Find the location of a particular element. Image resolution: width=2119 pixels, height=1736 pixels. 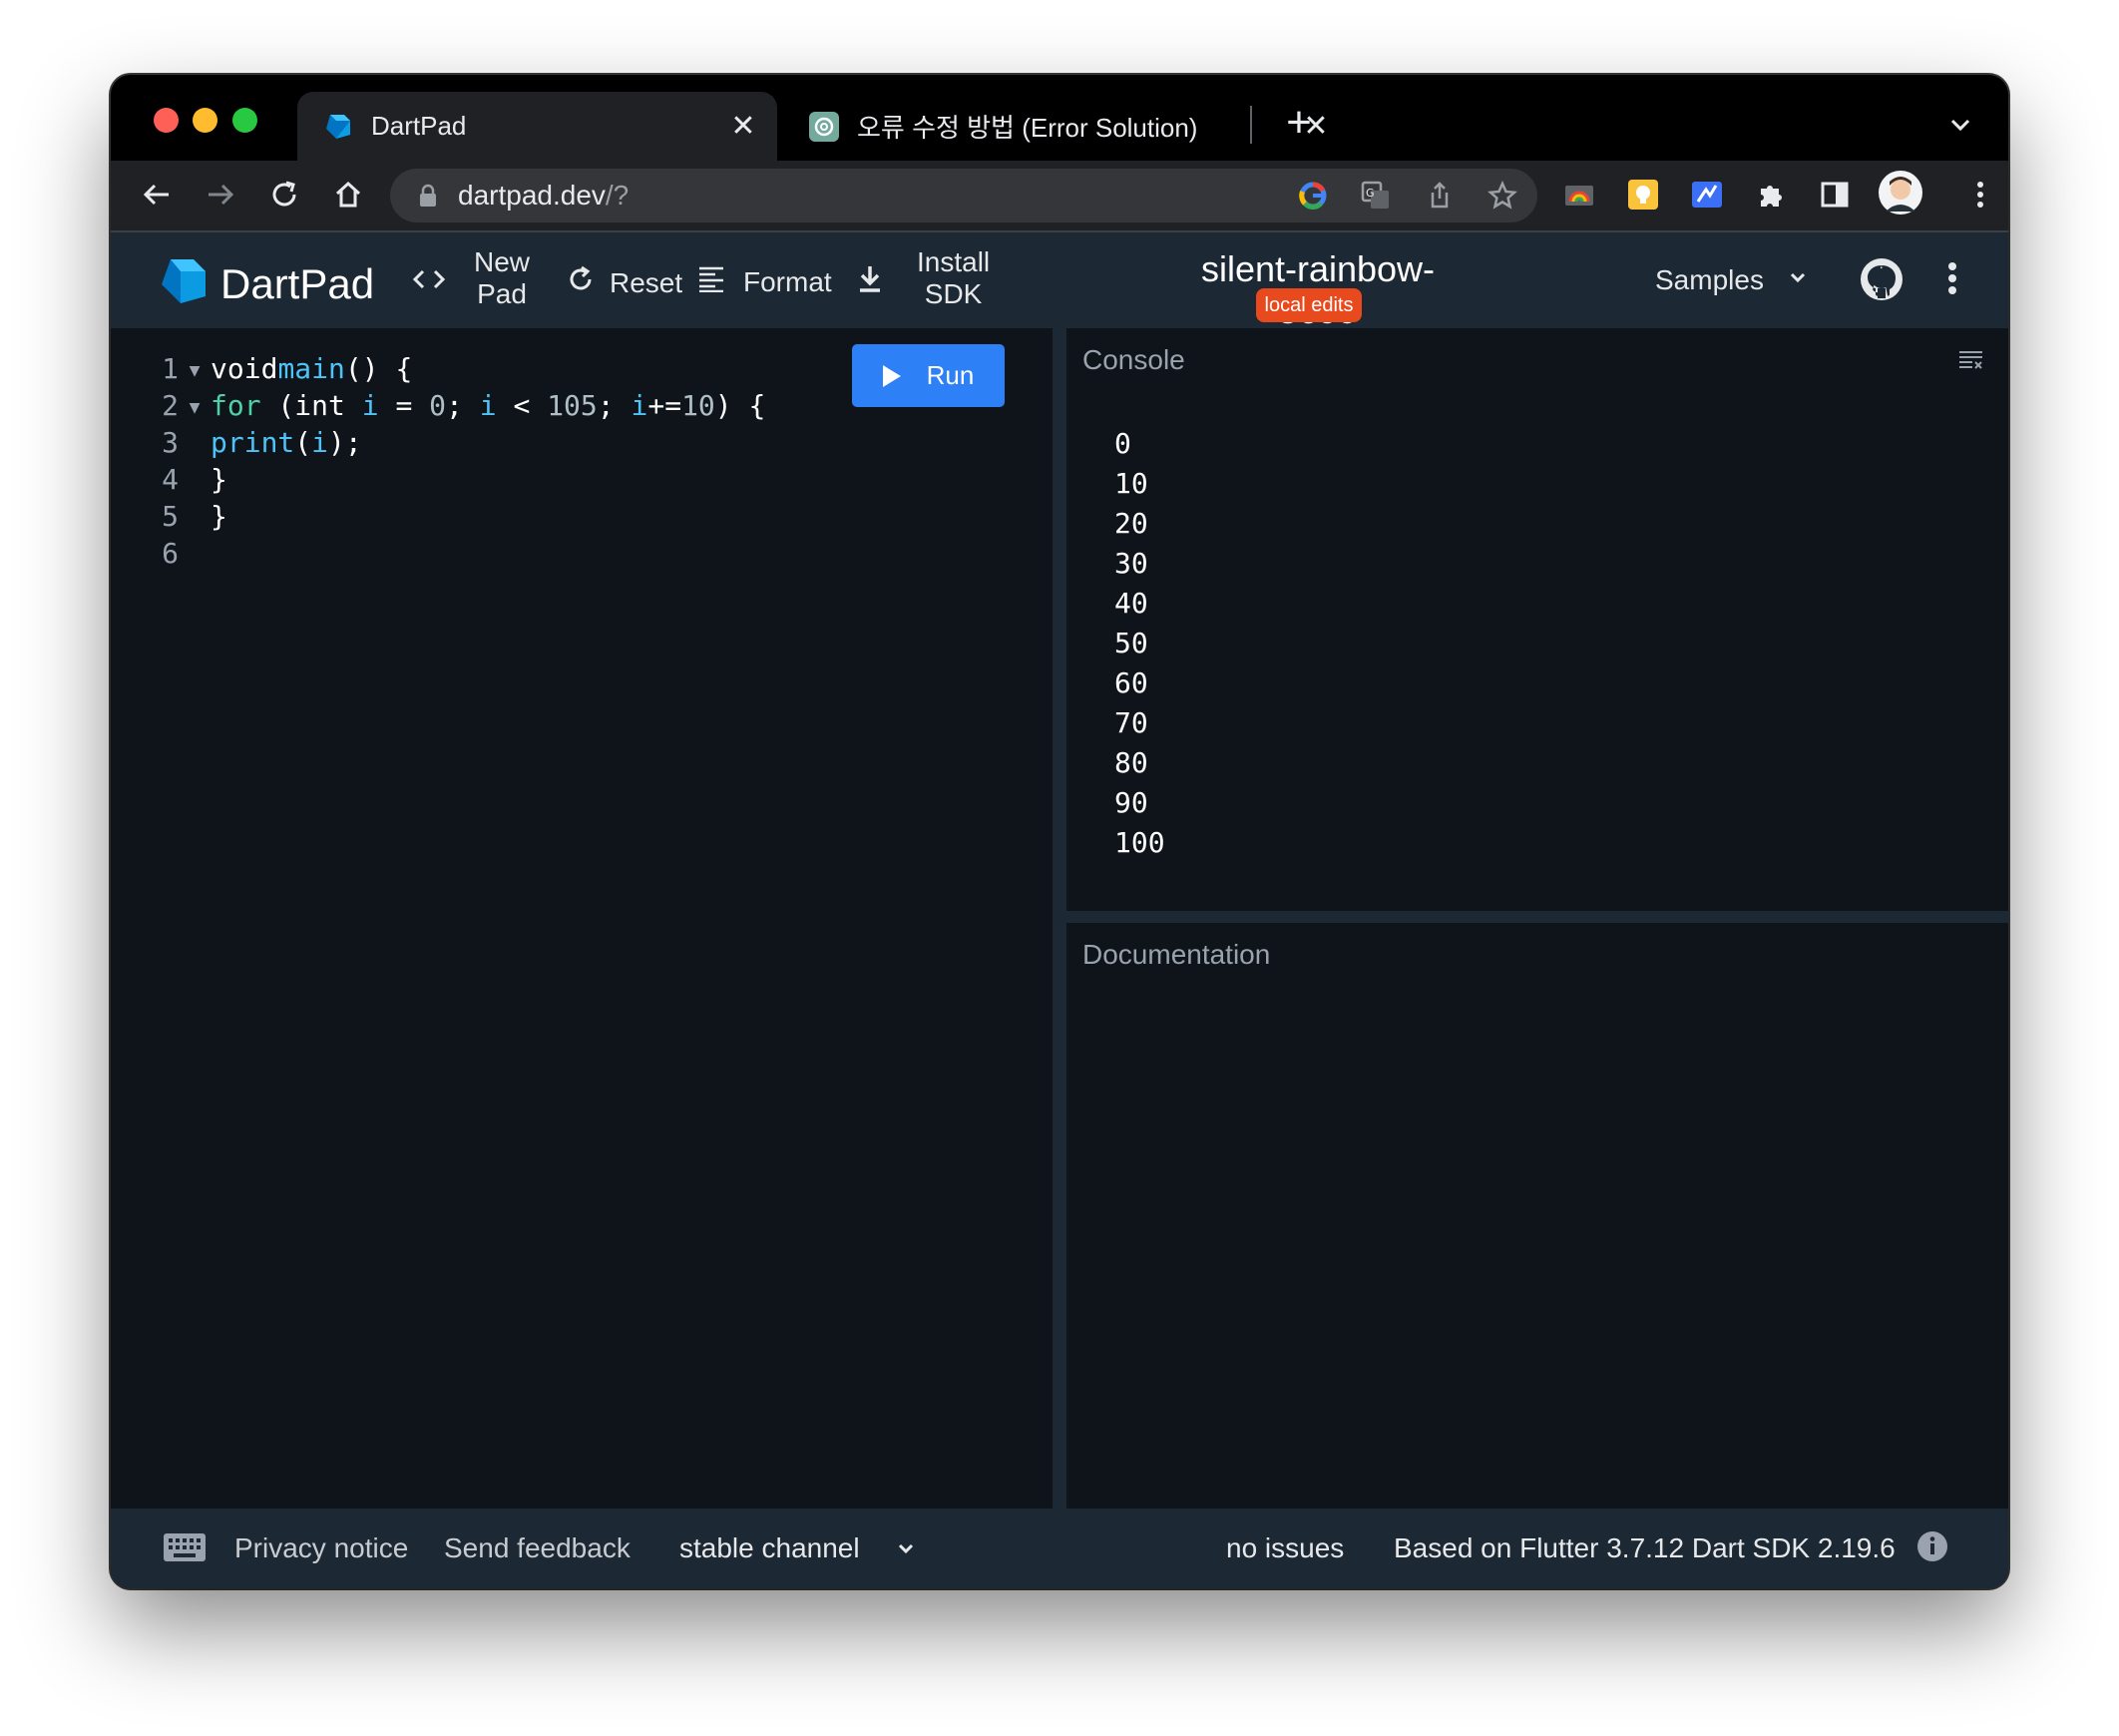

extension-lightbulb-icon is located at coordinates (1643, 195).